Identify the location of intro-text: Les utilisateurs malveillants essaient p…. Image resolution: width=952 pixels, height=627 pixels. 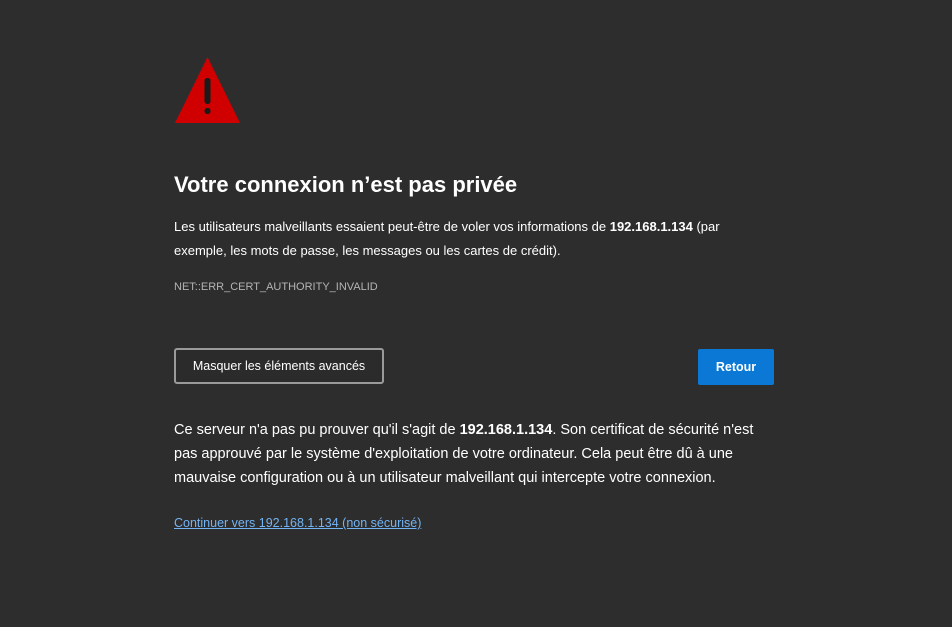
(474, 239).